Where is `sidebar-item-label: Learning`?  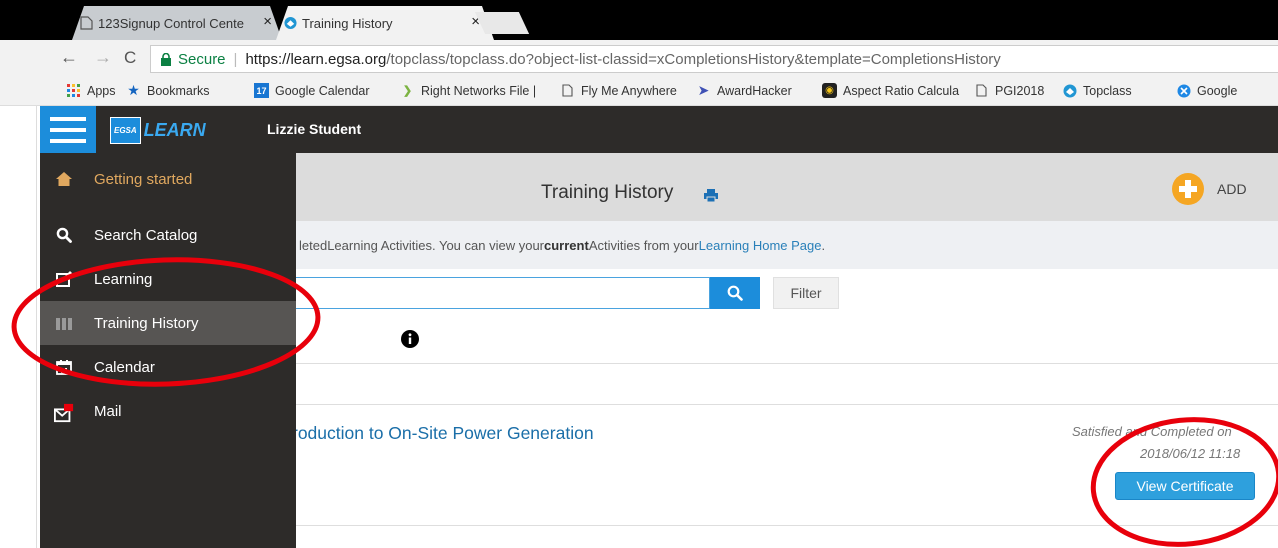
sidebar-item-label: Learning is located at coordinates (123, 279).